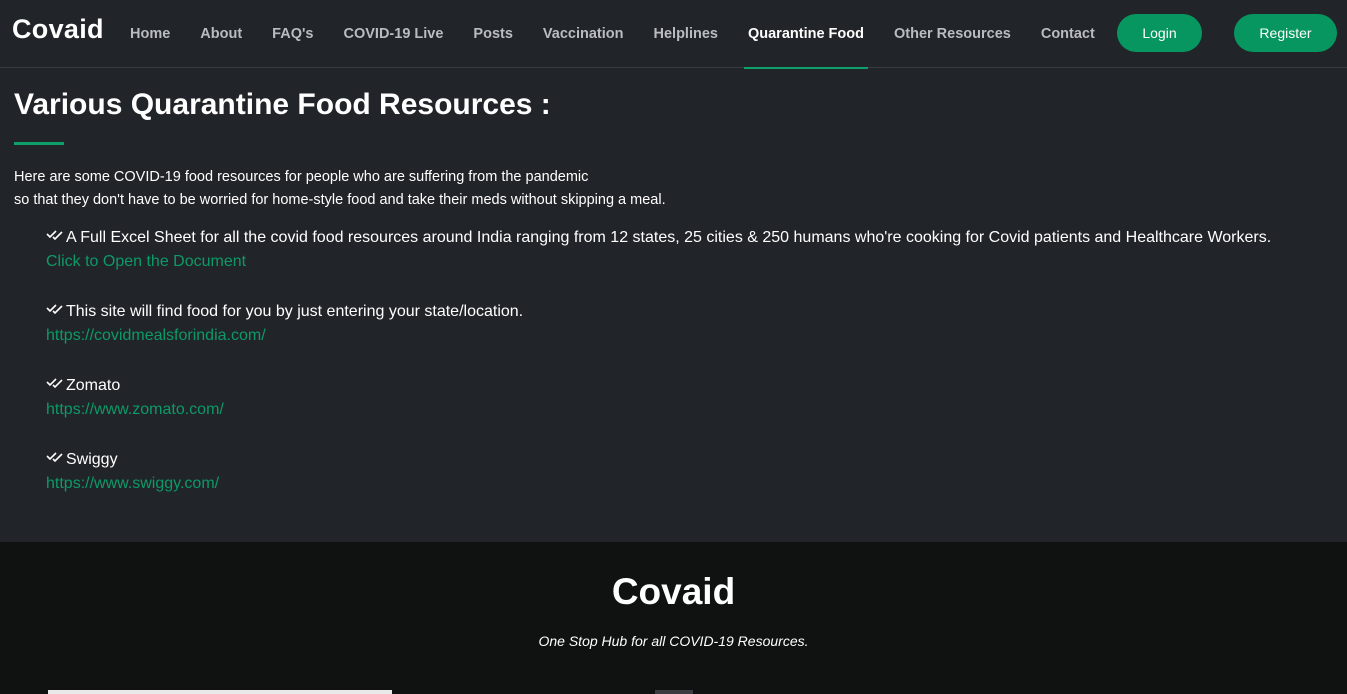 This screenshot has width=1347, height=694. I want to click on register-button: Register, so click(1285, 33).